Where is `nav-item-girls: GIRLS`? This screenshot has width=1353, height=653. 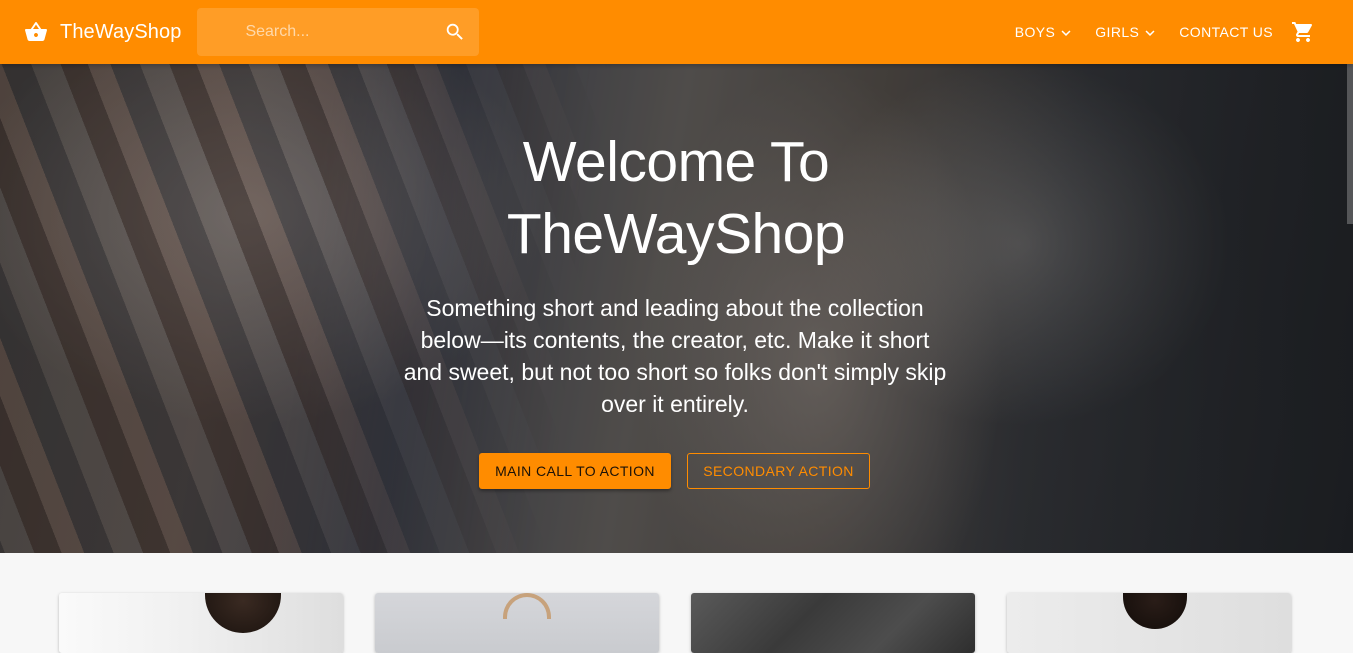 nav-item-girls: GIRLS is located at coordinates (1127, 32).